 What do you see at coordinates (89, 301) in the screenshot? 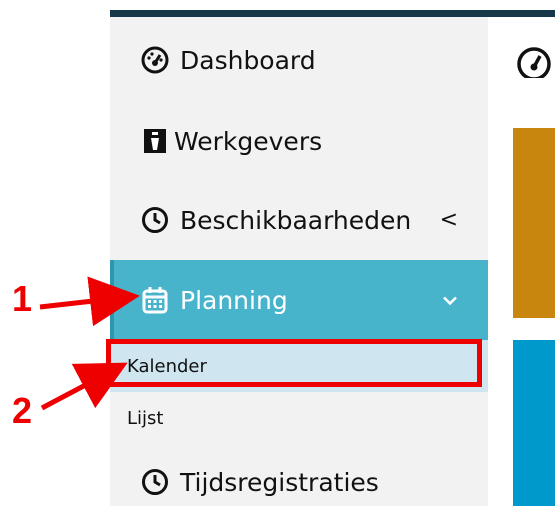
I see `arrow-to-planning` at bounding box center [89, 301].